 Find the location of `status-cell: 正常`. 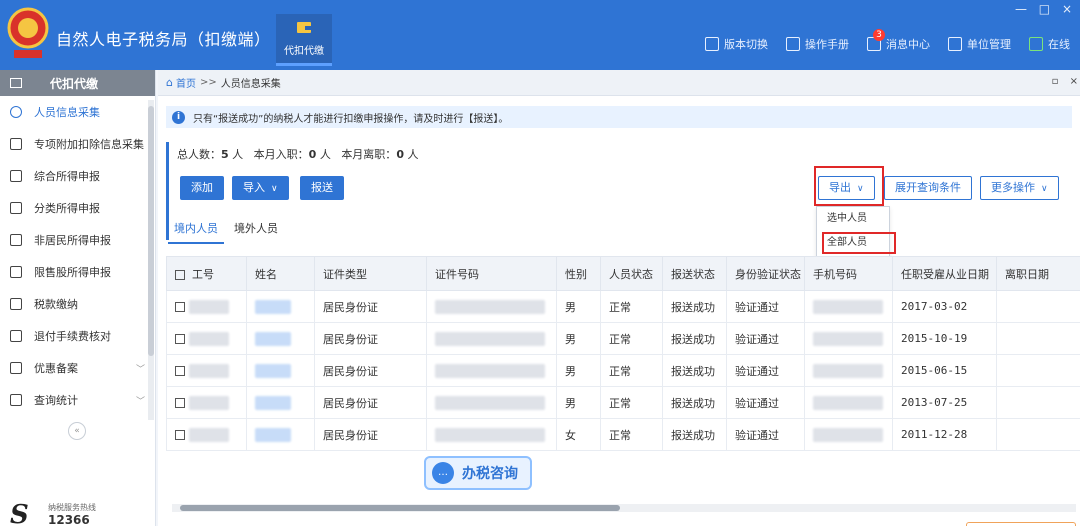

status-cell: 正常 is located at coordinates (631, 402).